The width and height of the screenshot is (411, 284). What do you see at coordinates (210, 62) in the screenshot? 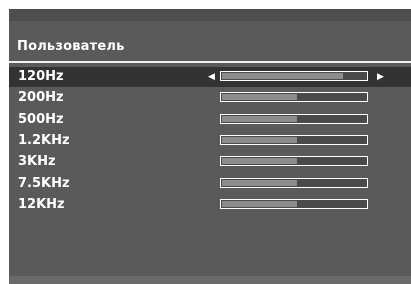
I see `title-divider` at bounding box center [210, 62].